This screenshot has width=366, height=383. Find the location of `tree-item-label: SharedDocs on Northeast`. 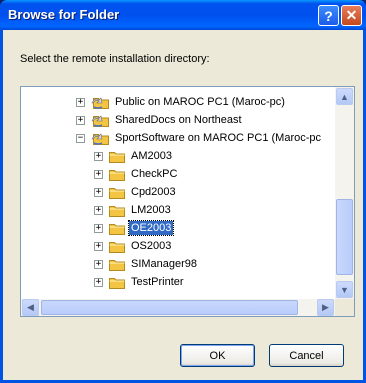

tree-item-label: SharedDocs on Northeast is located at coordinates (178, 120).